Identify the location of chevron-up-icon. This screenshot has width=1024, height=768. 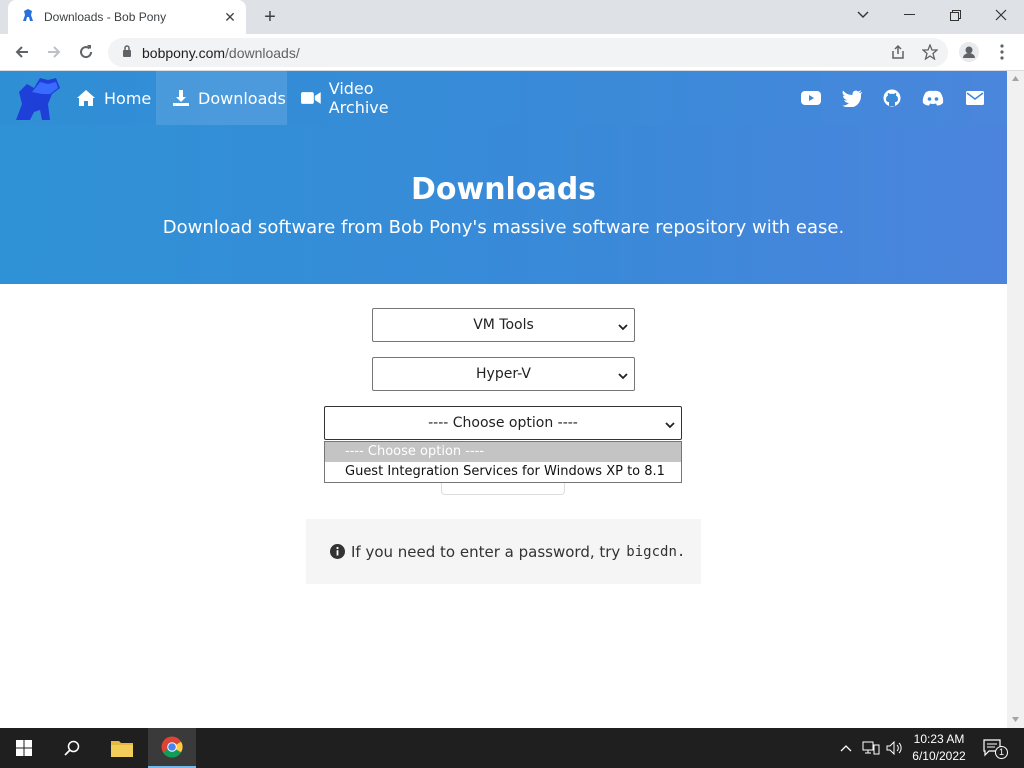
(846, 748).